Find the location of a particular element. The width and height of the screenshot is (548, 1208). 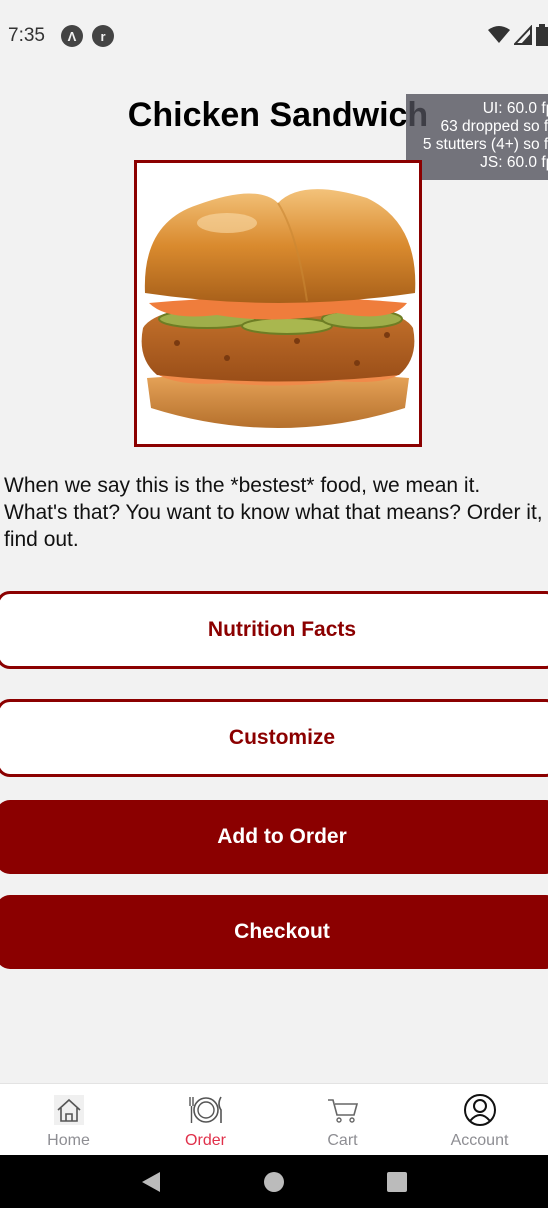

tab-order: Order is located at coordinates (205, 1119).